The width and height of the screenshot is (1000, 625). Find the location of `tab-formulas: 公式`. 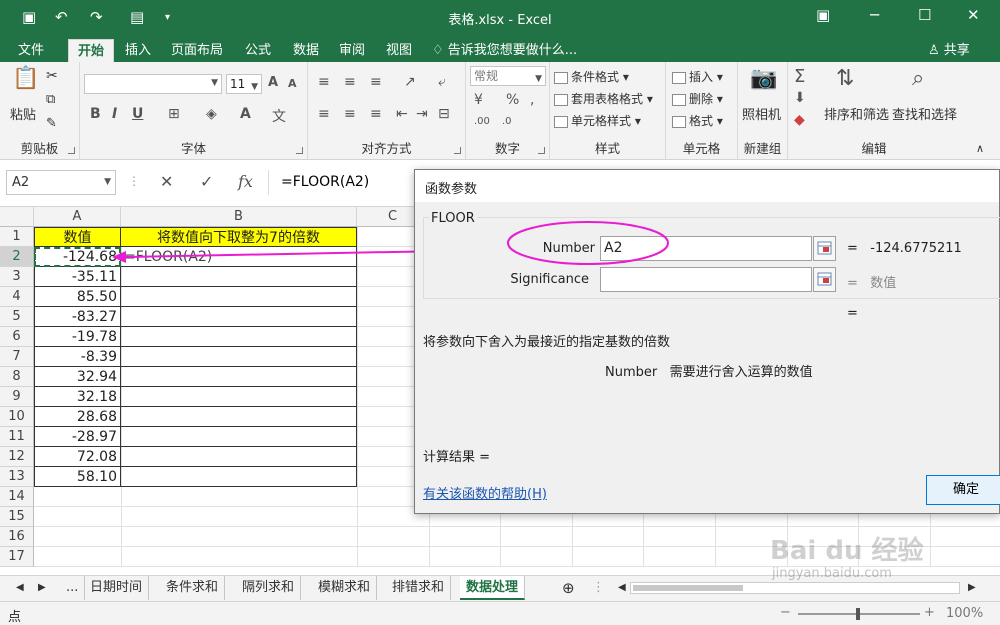

tab-formulas: 公式 is located at coordinates (258, 50).